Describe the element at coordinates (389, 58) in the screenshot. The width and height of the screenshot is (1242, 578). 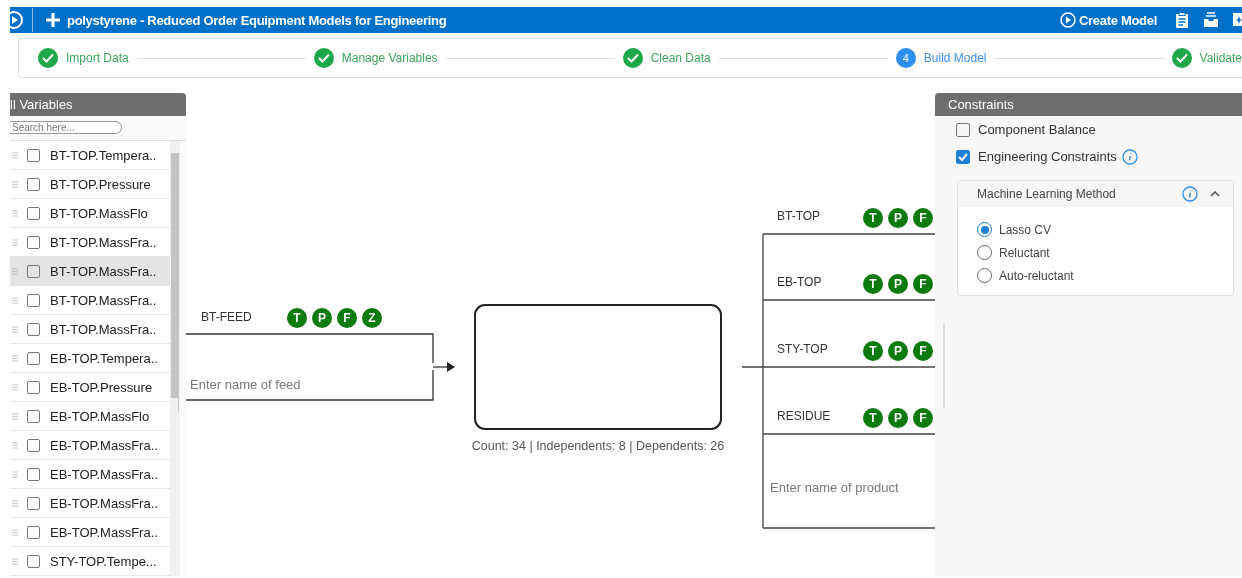
I see `step-label: Manage Variables` at that location.